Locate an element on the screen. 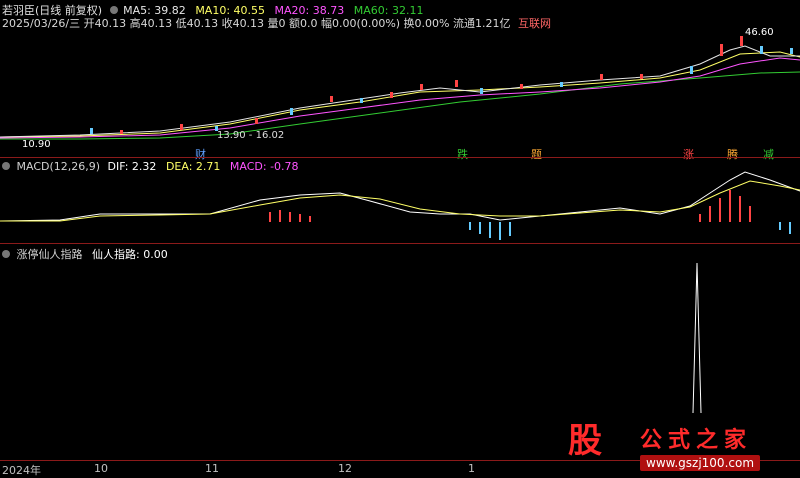  time-axis-label-11: 11 is located at coordinates (212, 468).